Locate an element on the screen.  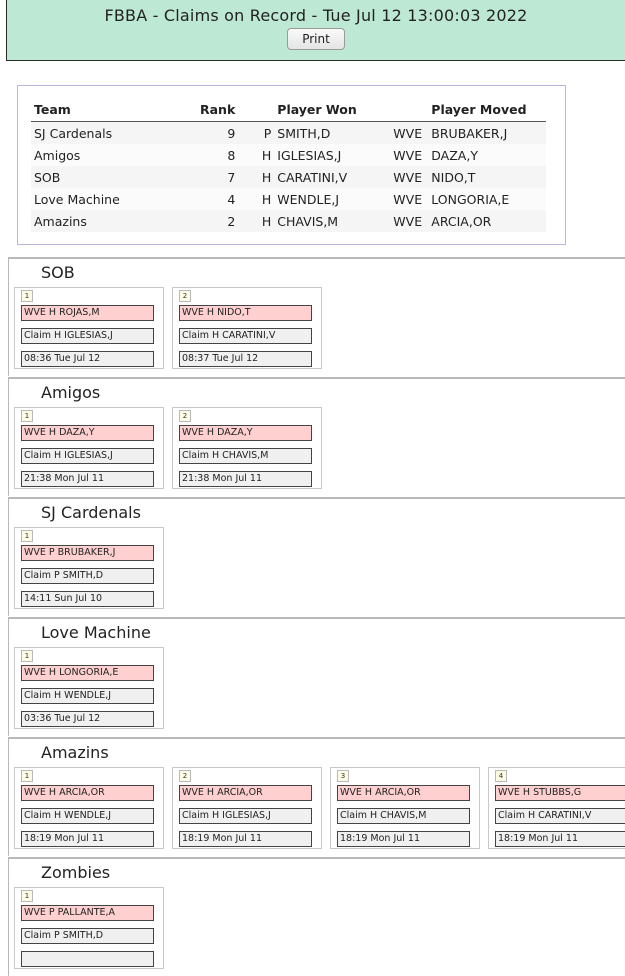
table-row: SOB 7 H CARATINI,V WVE NIDO,T is located at coordinates (289, 177).